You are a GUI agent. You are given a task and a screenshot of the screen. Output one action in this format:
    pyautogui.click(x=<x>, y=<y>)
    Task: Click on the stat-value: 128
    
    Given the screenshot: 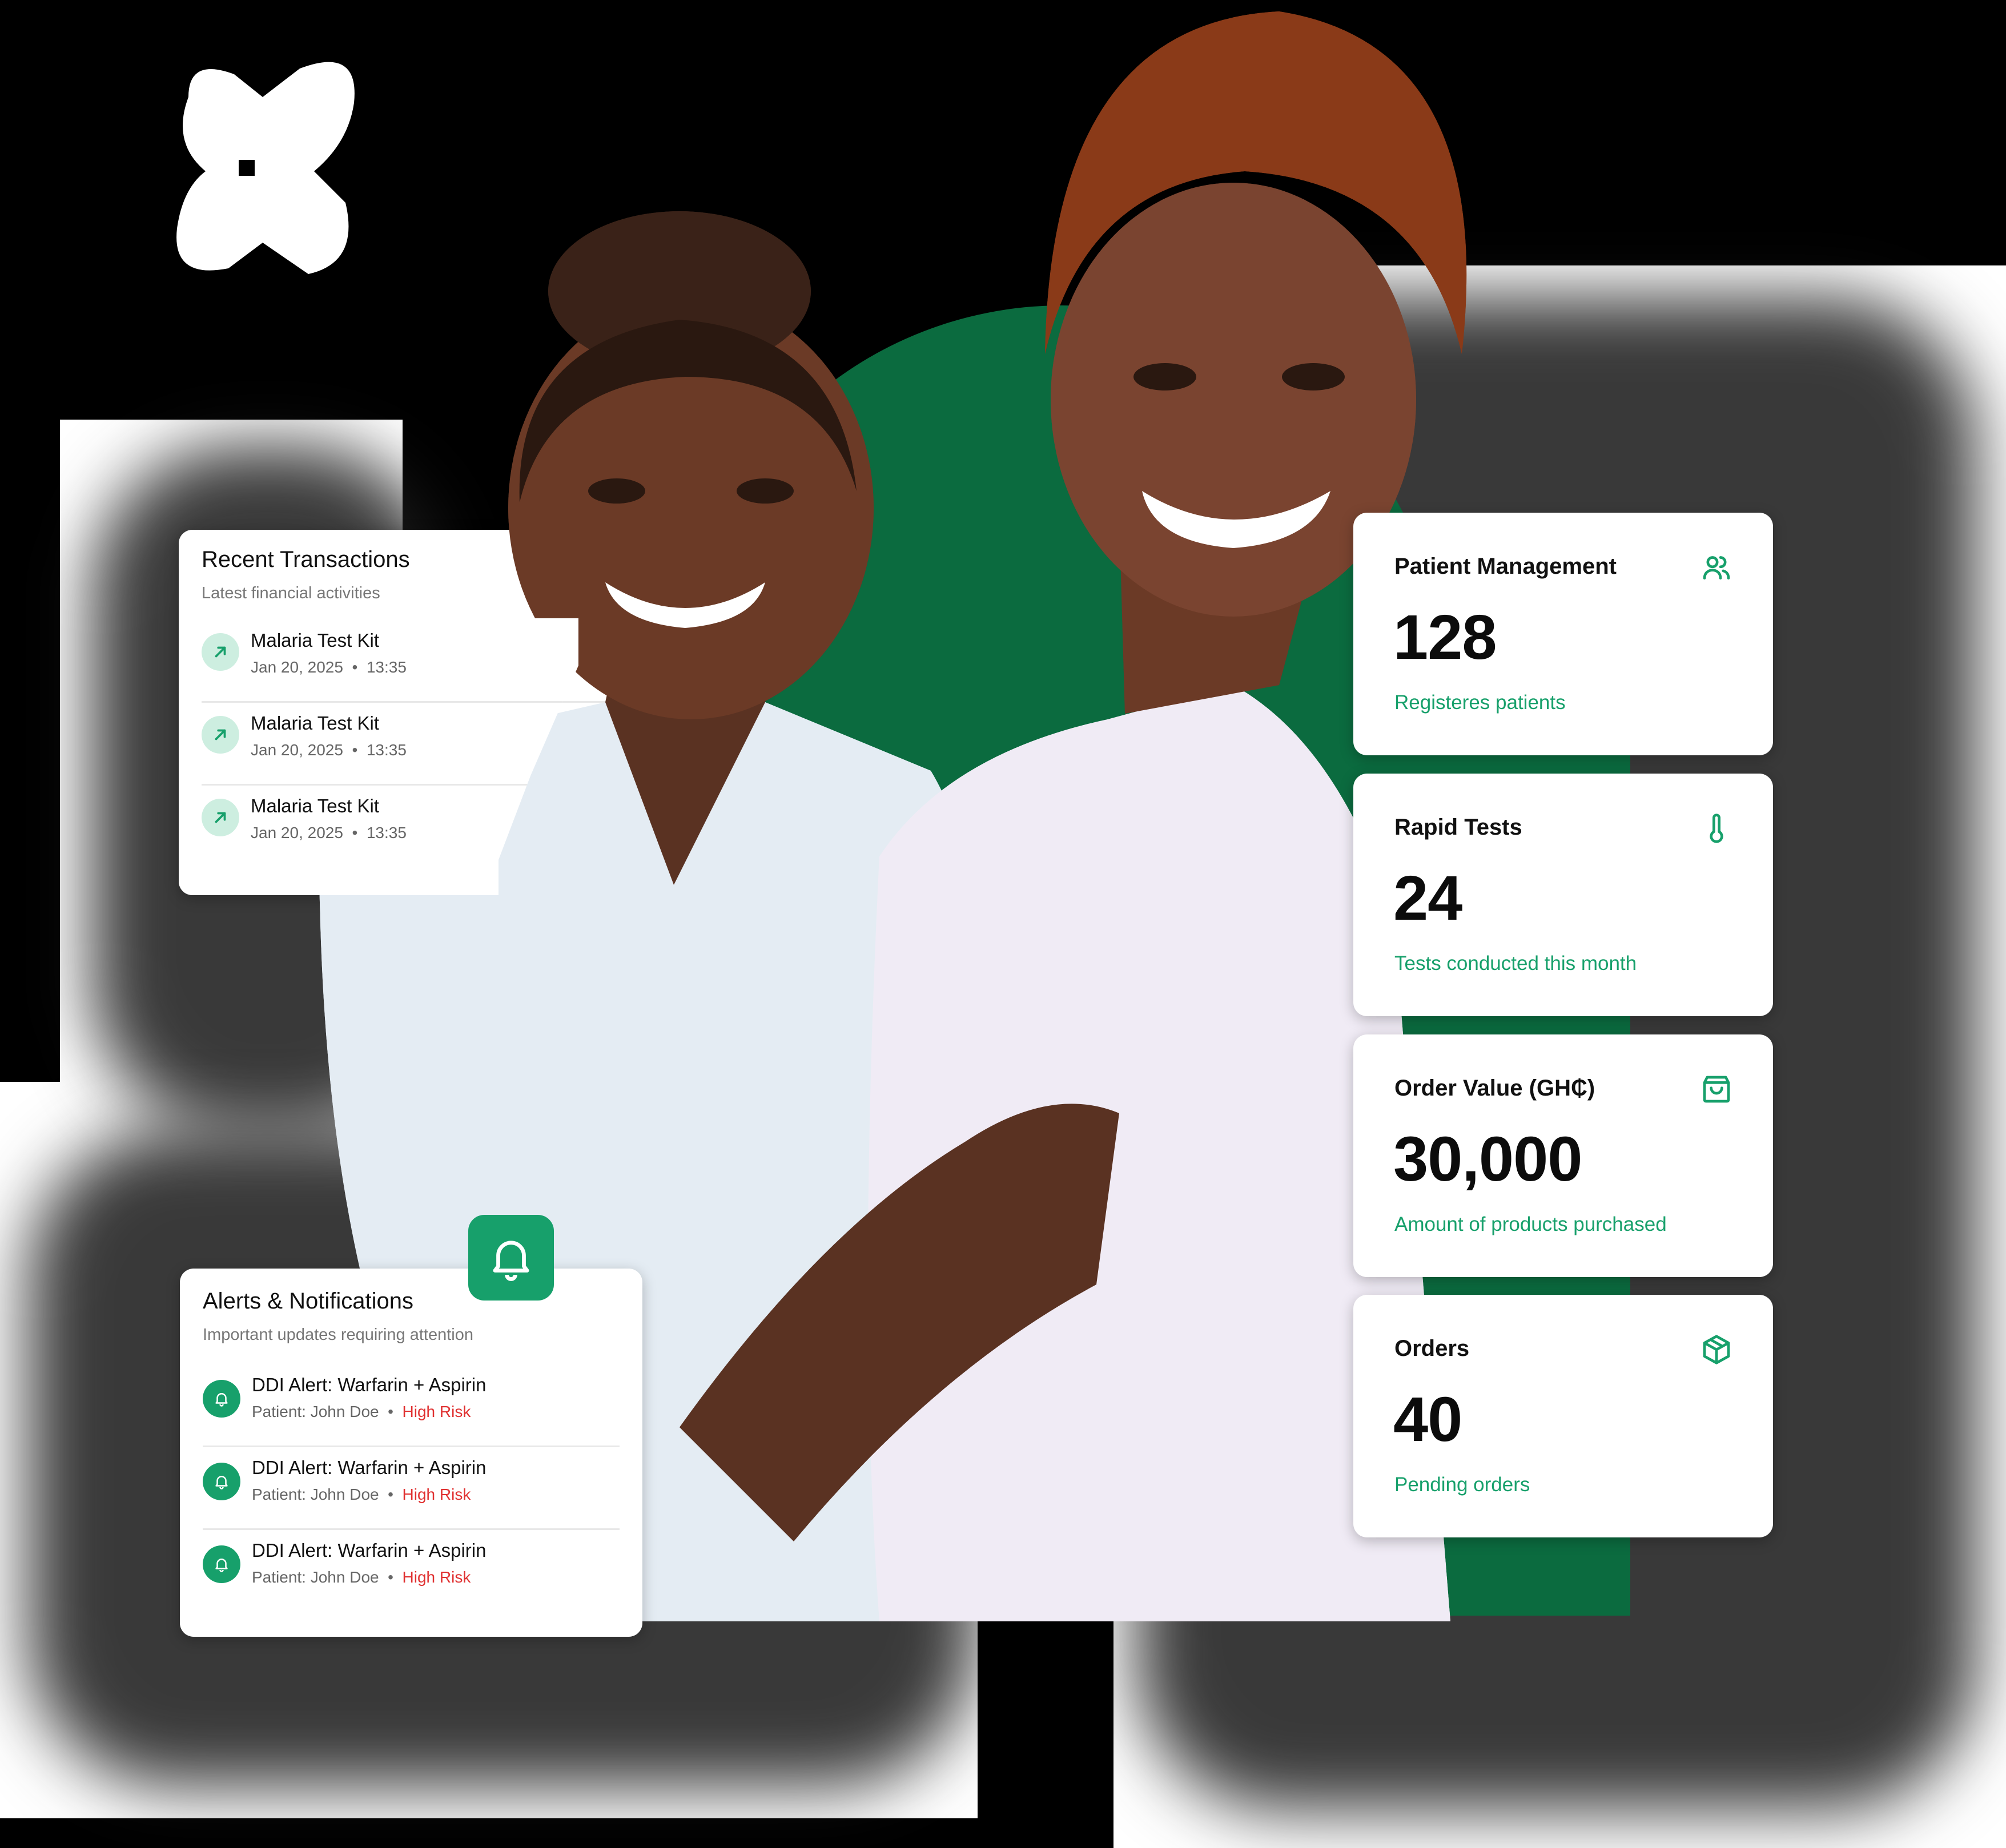 What is the action you would take?
    pyautogui.click(x=1445, y=637)
    